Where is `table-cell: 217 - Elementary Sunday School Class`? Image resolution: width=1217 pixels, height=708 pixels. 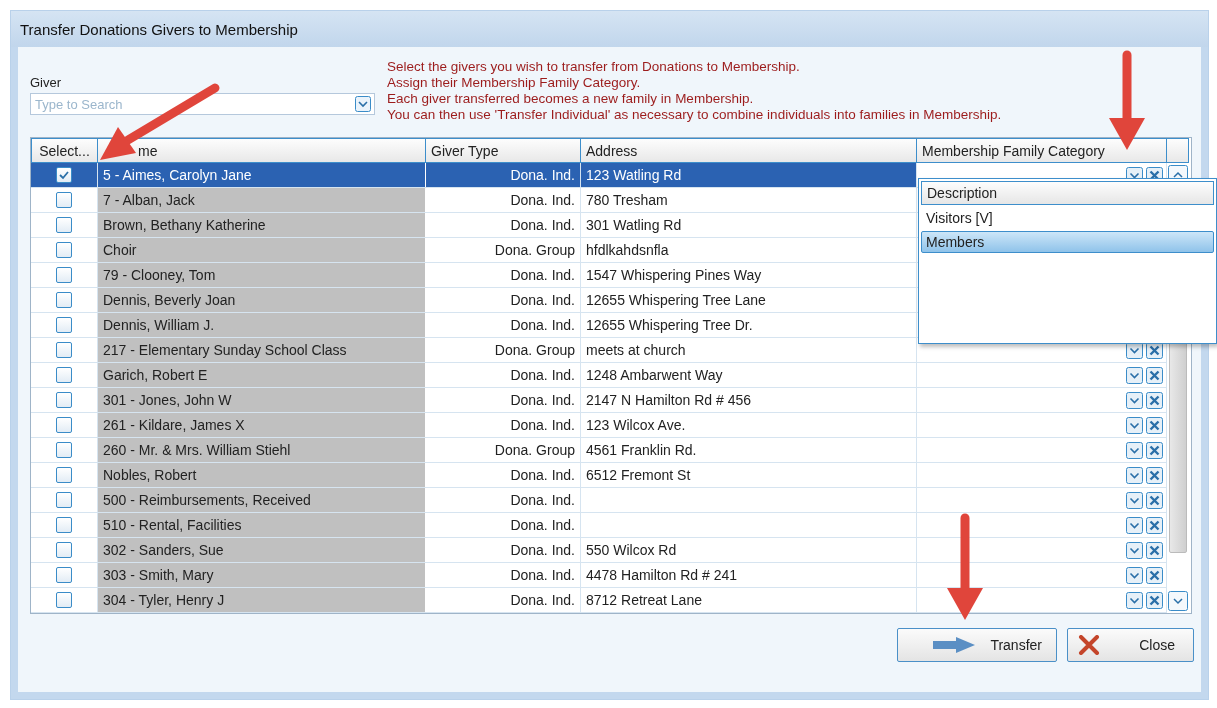
table-cell: 217 - Elementary Sunday School Class is located at coordinates (262, 350).